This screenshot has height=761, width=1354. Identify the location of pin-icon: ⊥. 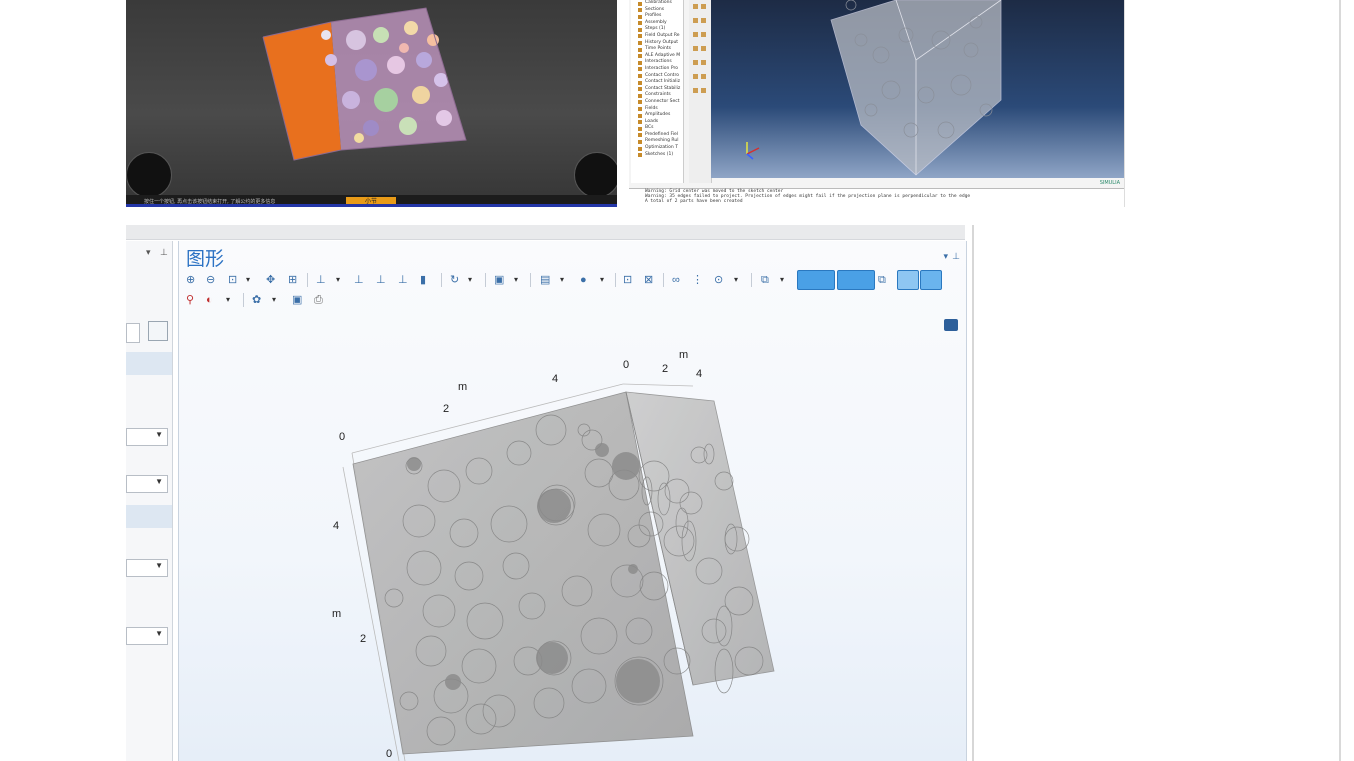
(164, 252).